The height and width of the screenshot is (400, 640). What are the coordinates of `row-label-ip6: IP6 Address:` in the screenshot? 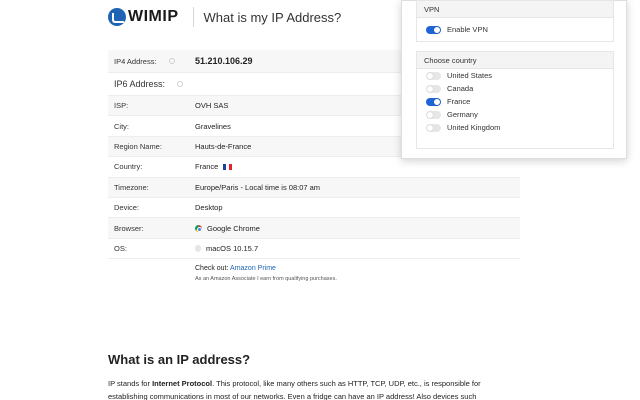 It's located at (140, 84).